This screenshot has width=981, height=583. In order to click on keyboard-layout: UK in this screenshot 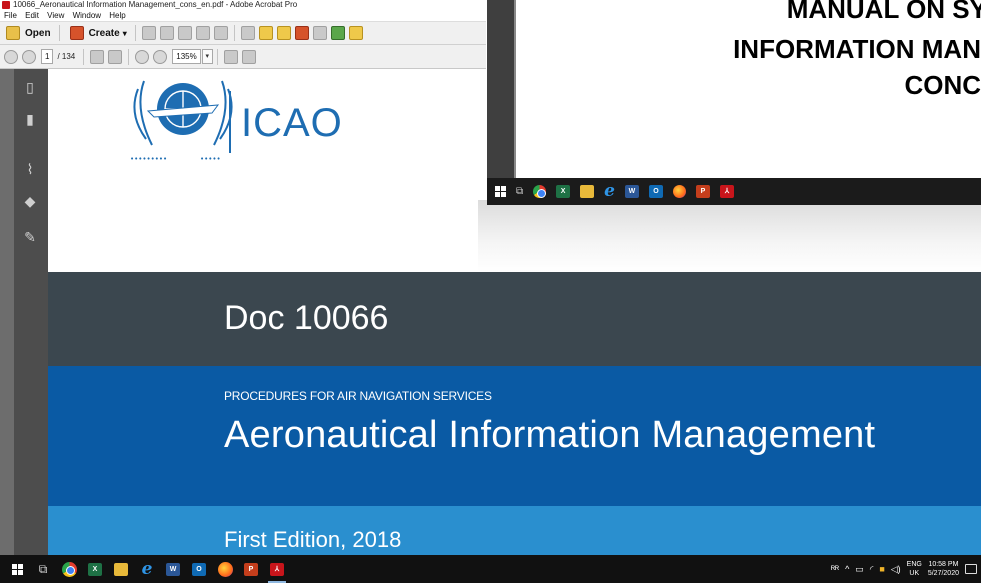, I will do `click(914, 573)`.